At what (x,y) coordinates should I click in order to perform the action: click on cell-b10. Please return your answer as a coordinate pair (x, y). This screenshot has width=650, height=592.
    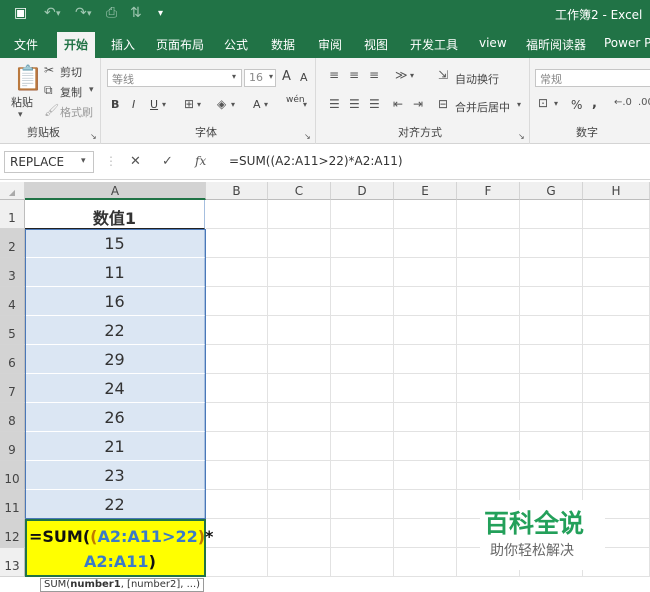
    Looking at the image, I should click on (237, 475).